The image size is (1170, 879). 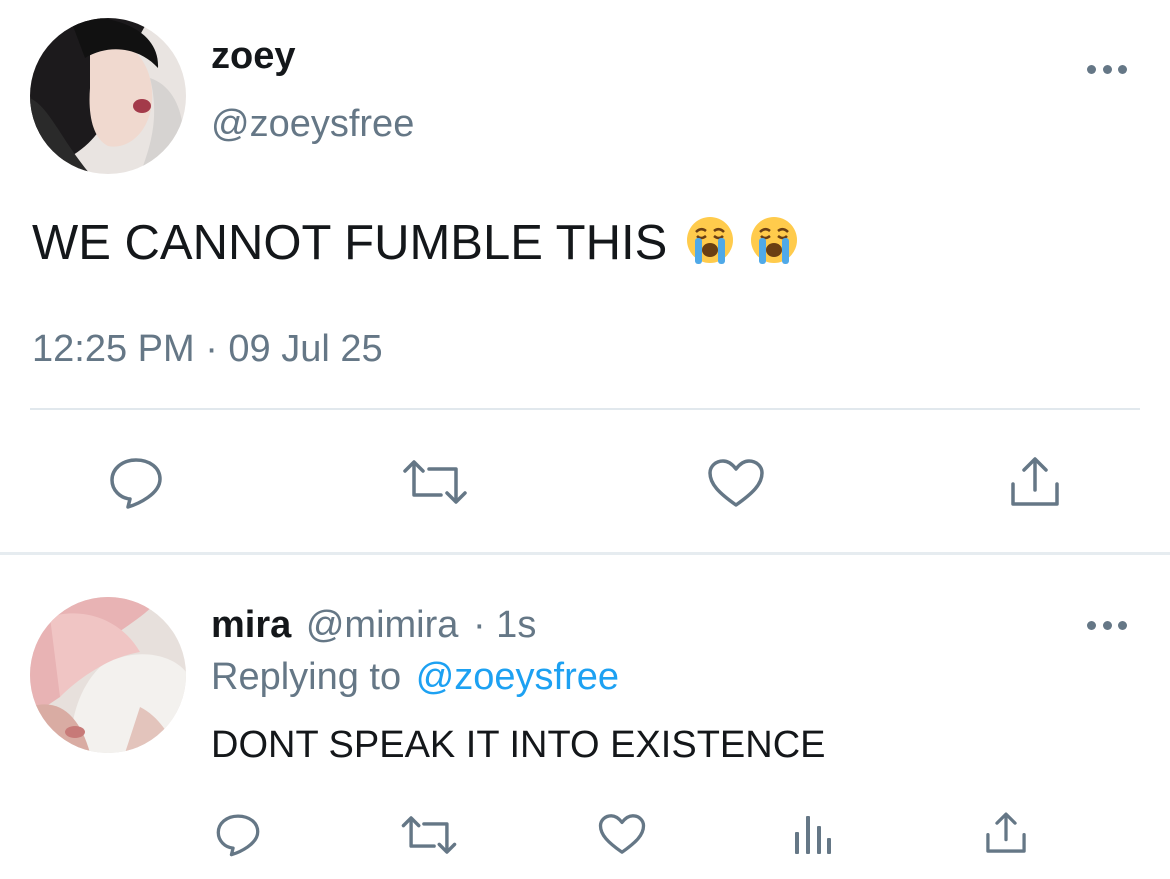 What do you see at coordinates (429, 835) in the screenshot?
I see `reply-retweet-icon` at bounding box center [429, 835].